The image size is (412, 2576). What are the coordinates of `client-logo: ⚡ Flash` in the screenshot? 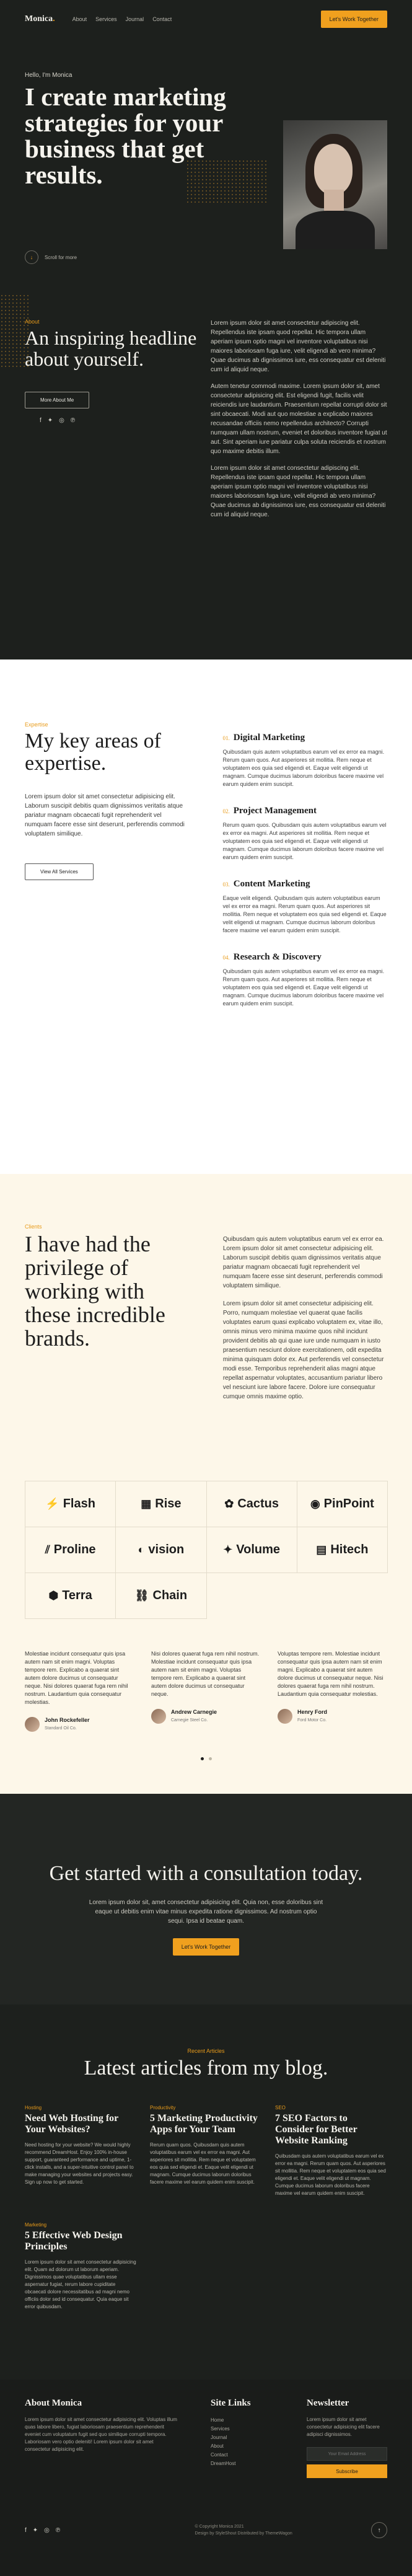 It's located at (70, 1504).